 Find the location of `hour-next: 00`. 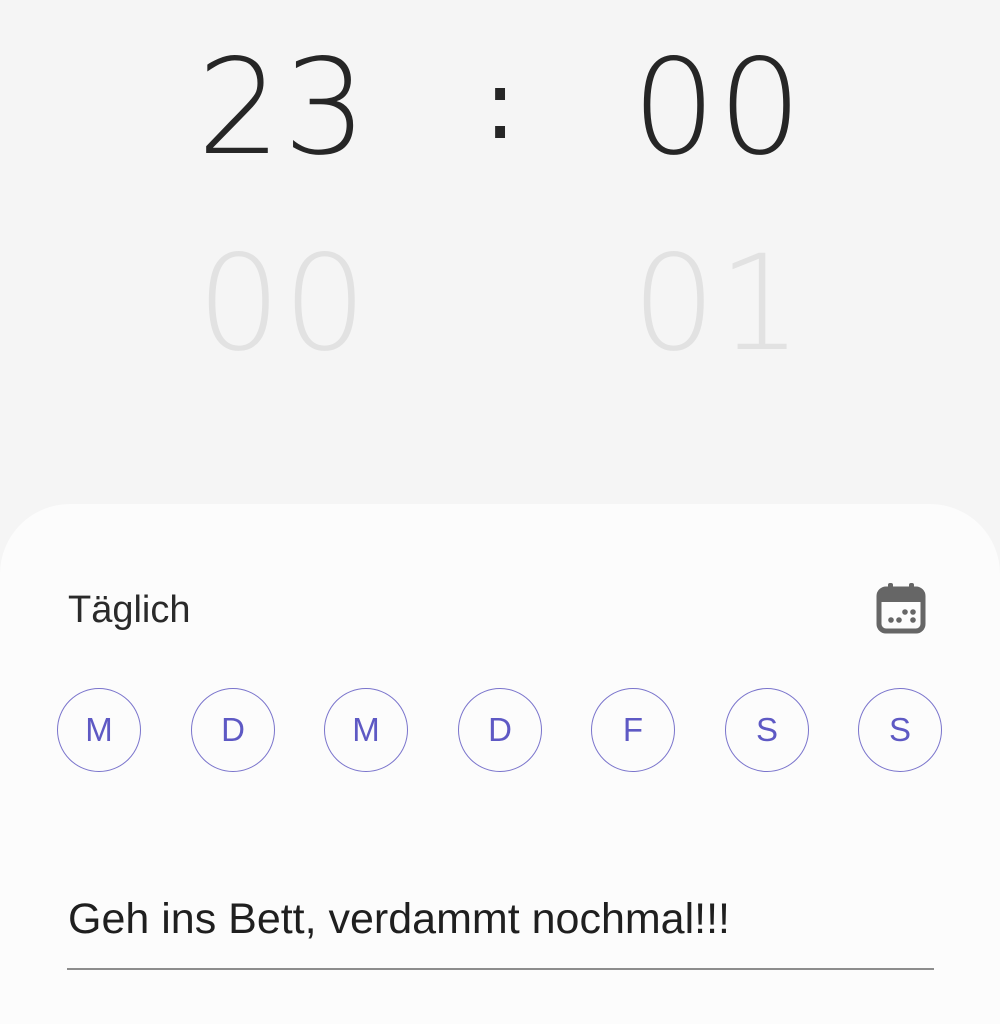

hour-next: 00 is located at coordinates (283, 304).